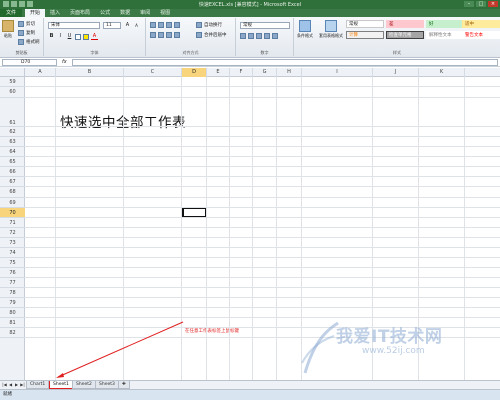 This screenshot has height=400, width=500. Describe the element at coordinates (285, 62) in the screenshot. I see `formula-input` at that location.